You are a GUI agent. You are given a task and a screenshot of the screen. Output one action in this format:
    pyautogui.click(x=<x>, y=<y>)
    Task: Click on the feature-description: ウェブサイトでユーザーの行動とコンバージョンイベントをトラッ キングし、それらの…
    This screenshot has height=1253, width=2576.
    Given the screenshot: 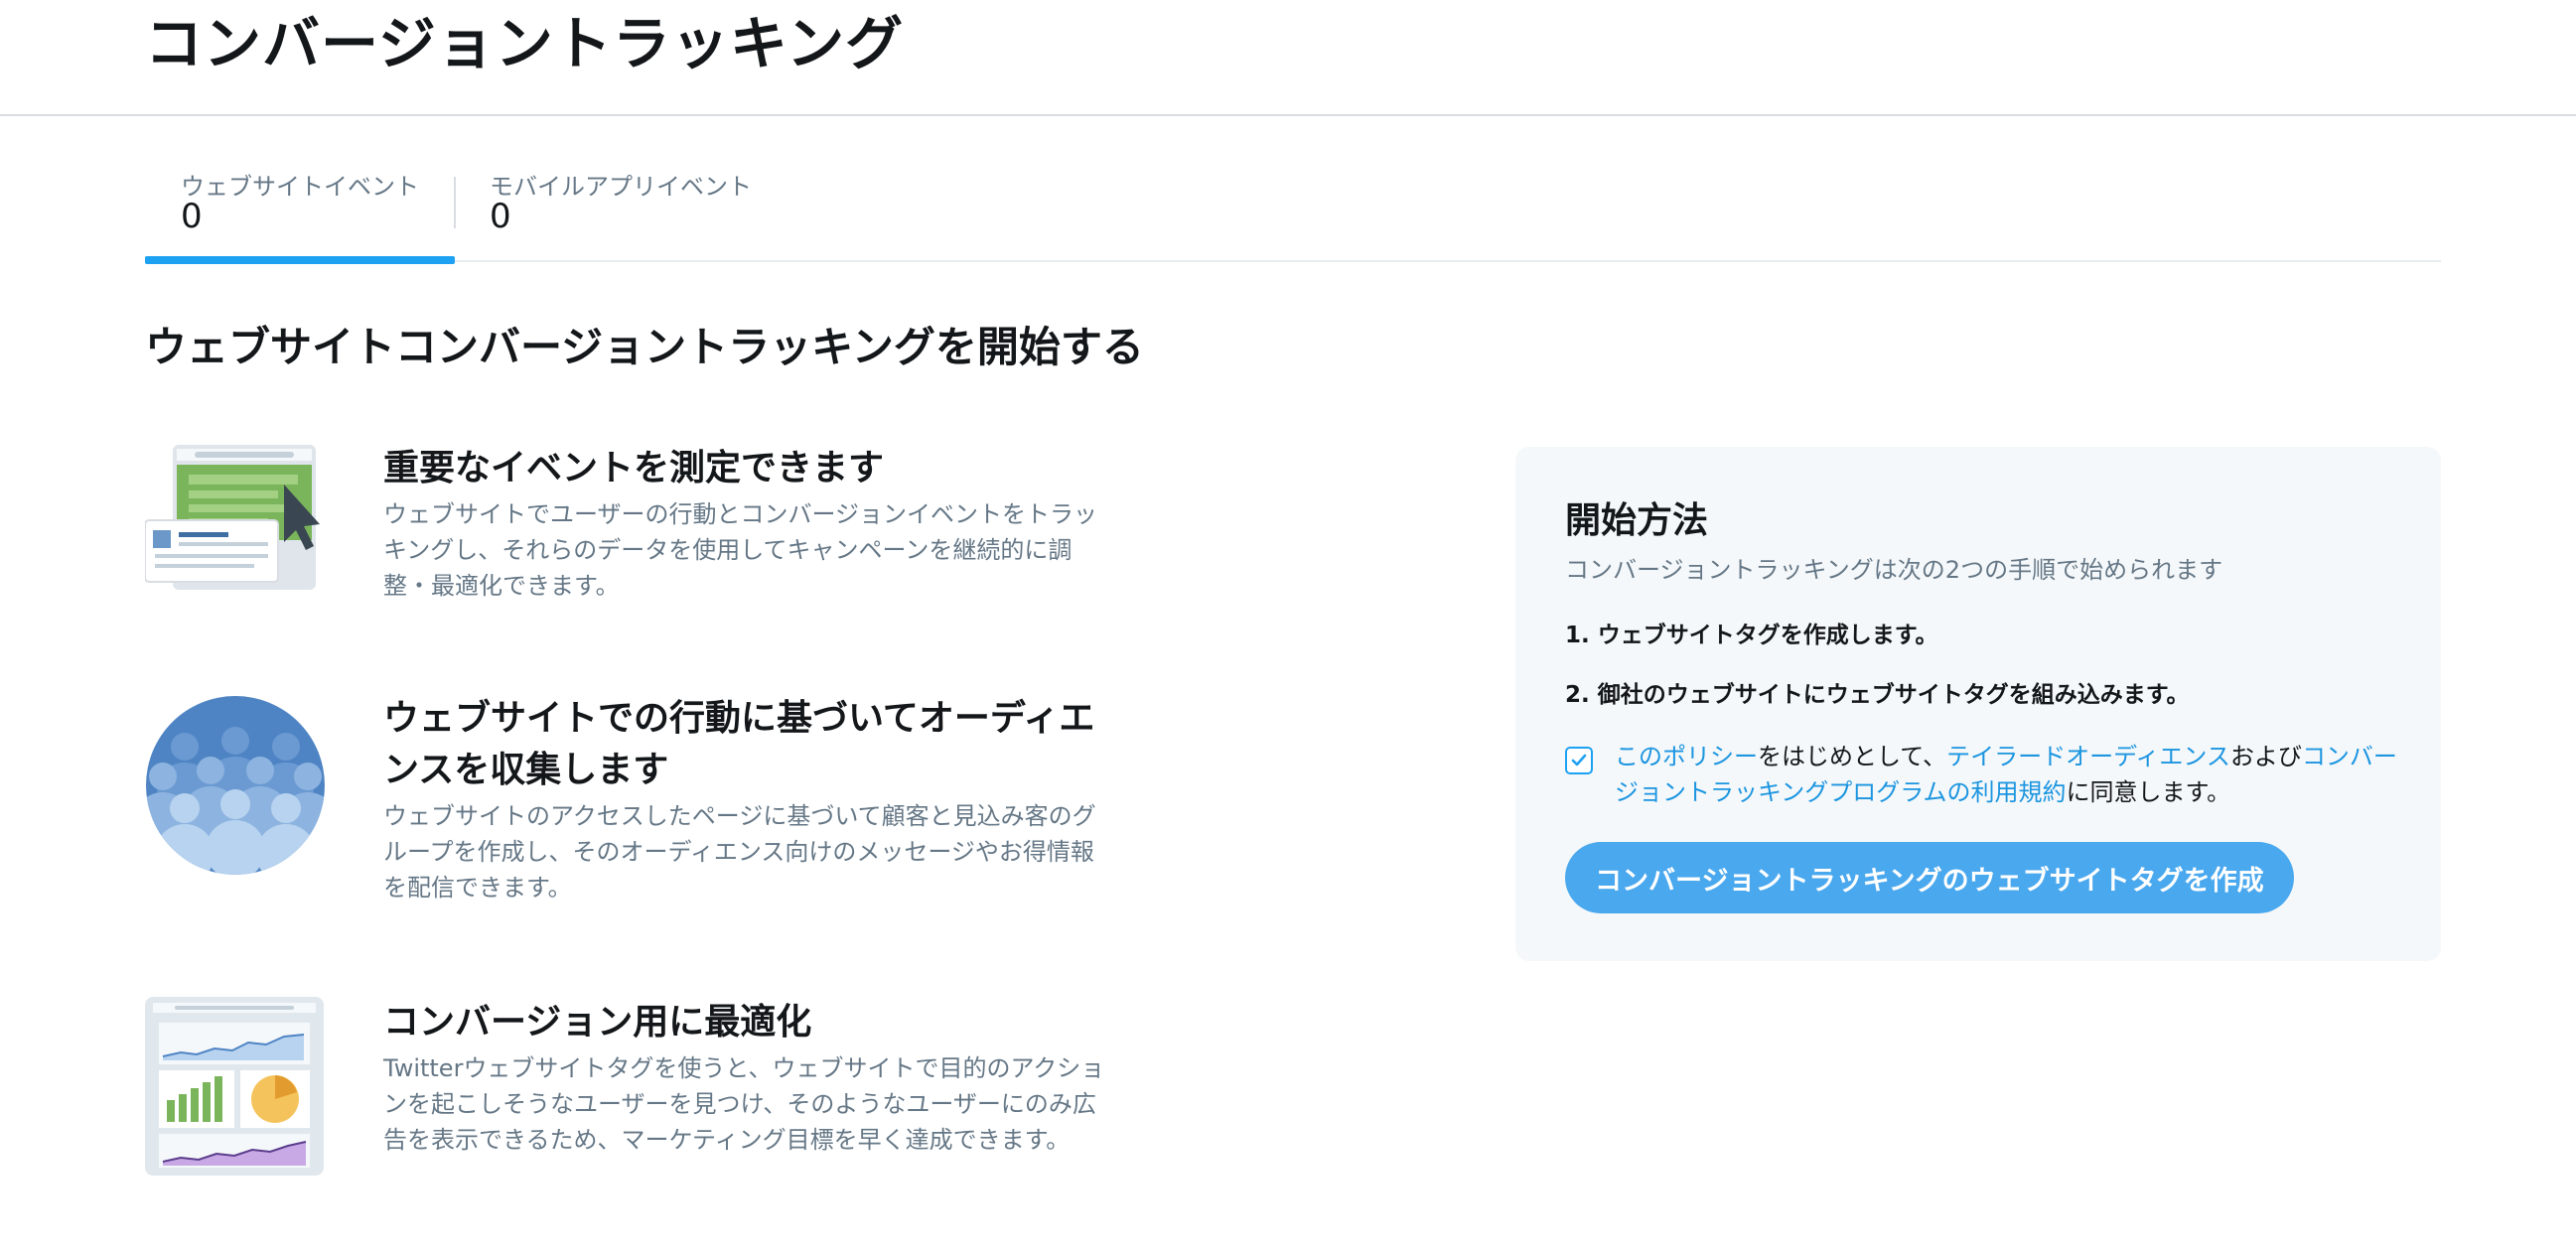 What is the action you would take?
    pyautogui.click(x=771, y=550)
    